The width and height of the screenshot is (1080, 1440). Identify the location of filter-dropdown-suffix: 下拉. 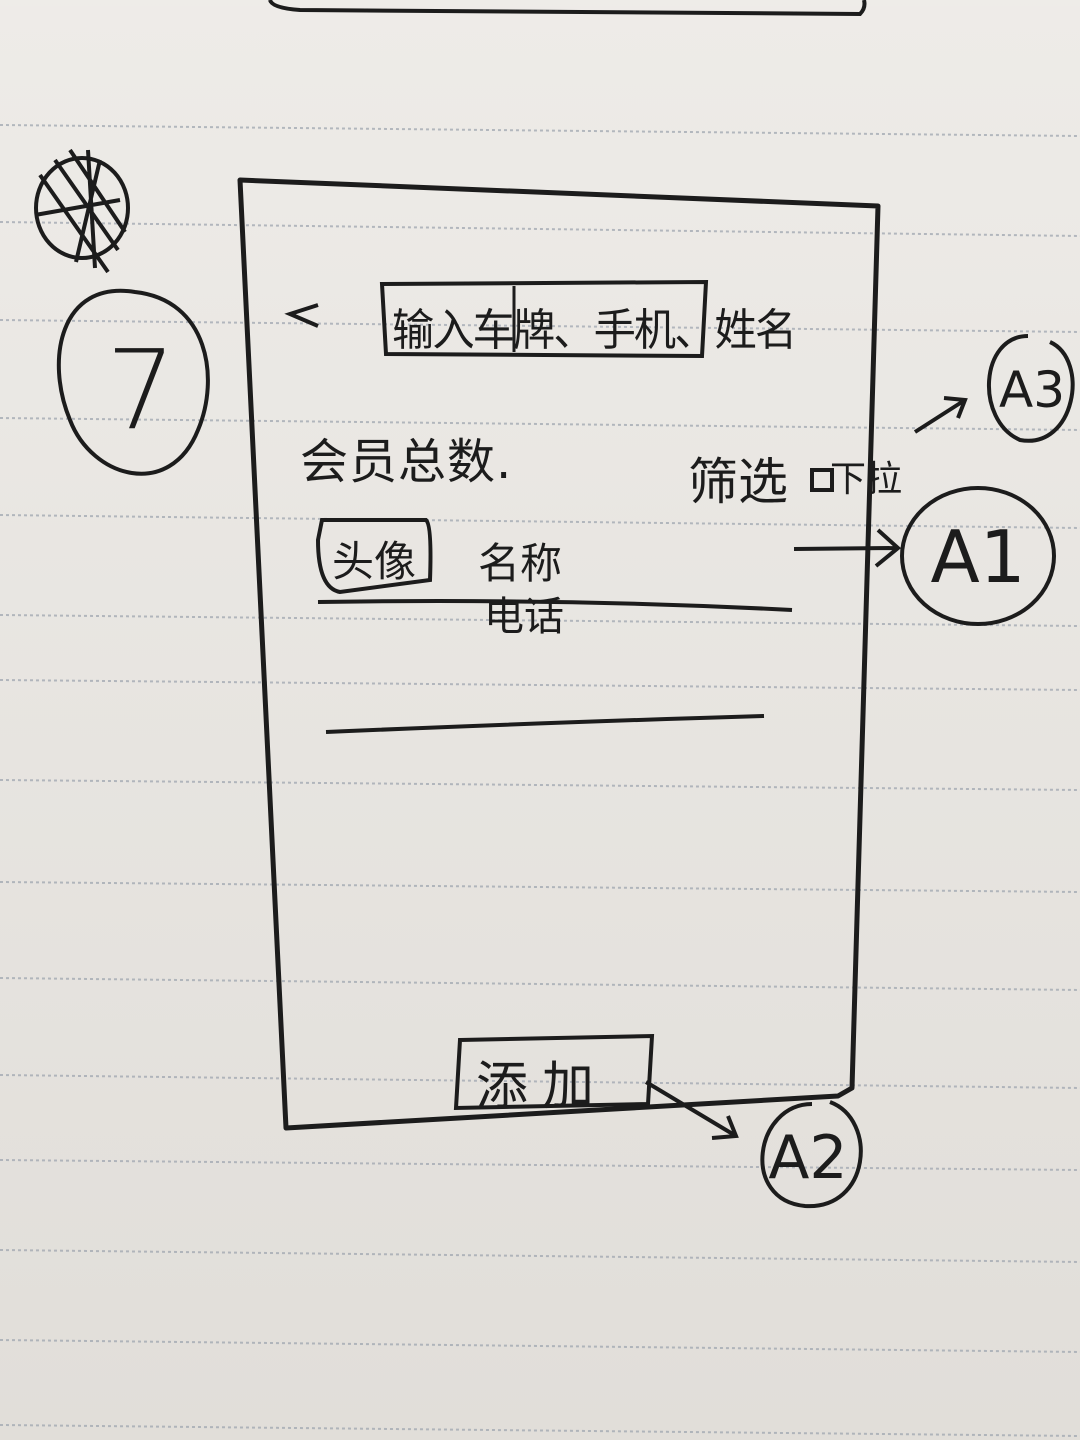
(866, 479).